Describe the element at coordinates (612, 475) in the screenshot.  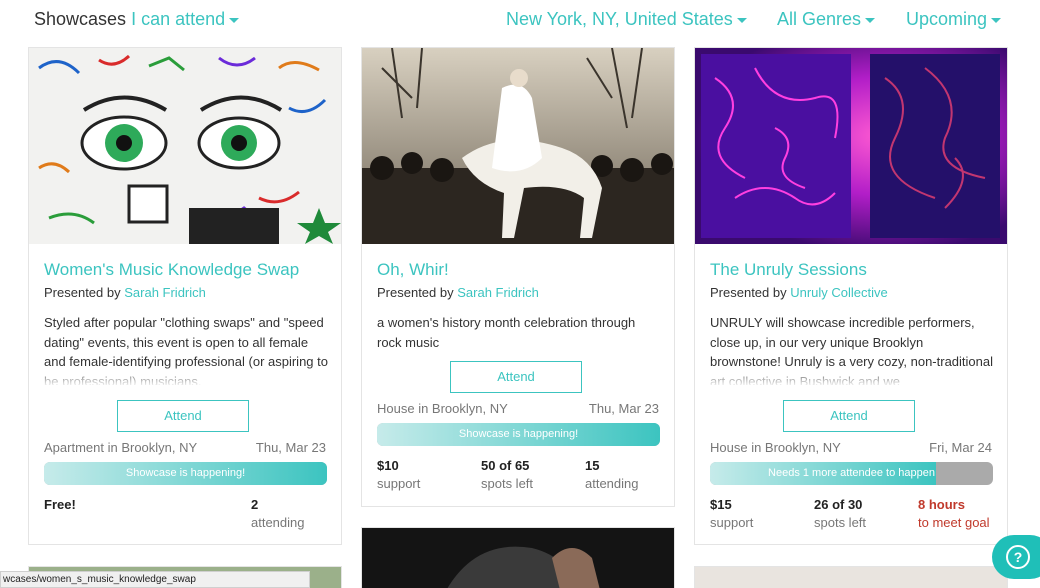
I see `attending-stat: 15 attending` at that location.